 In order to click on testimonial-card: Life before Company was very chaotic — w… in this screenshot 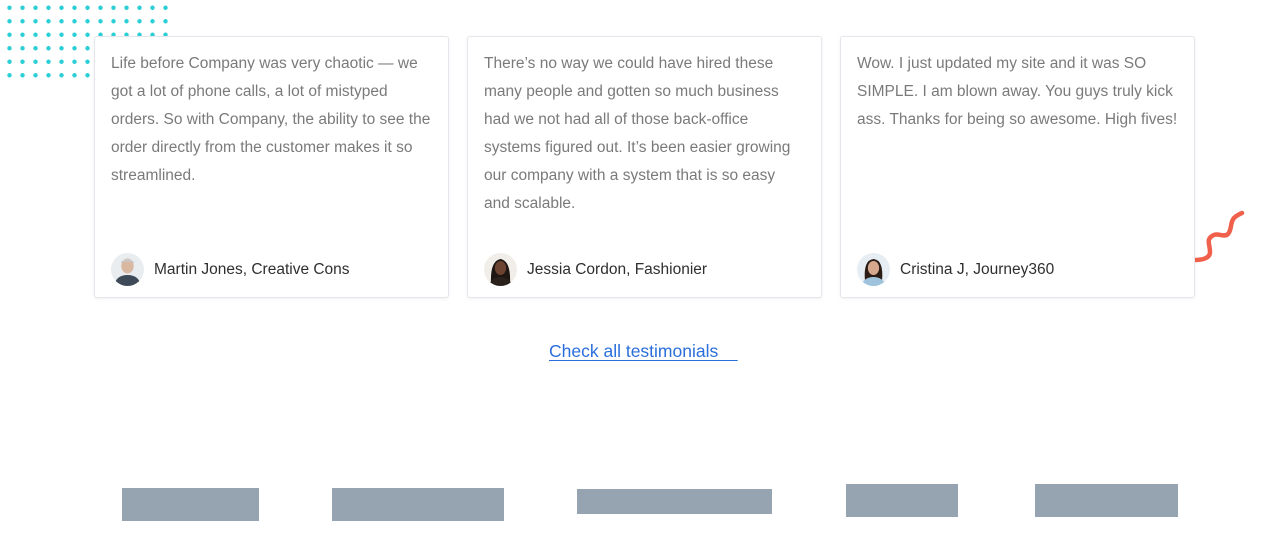, I will do `click(271, 167)`.